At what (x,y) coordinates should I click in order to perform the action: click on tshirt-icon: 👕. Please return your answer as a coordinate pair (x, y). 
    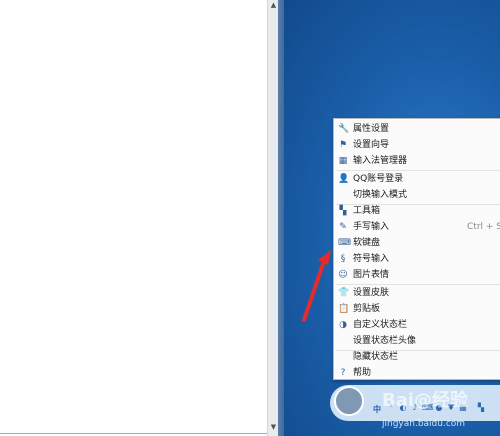
    Looking at the image, I should click on (344, 293).